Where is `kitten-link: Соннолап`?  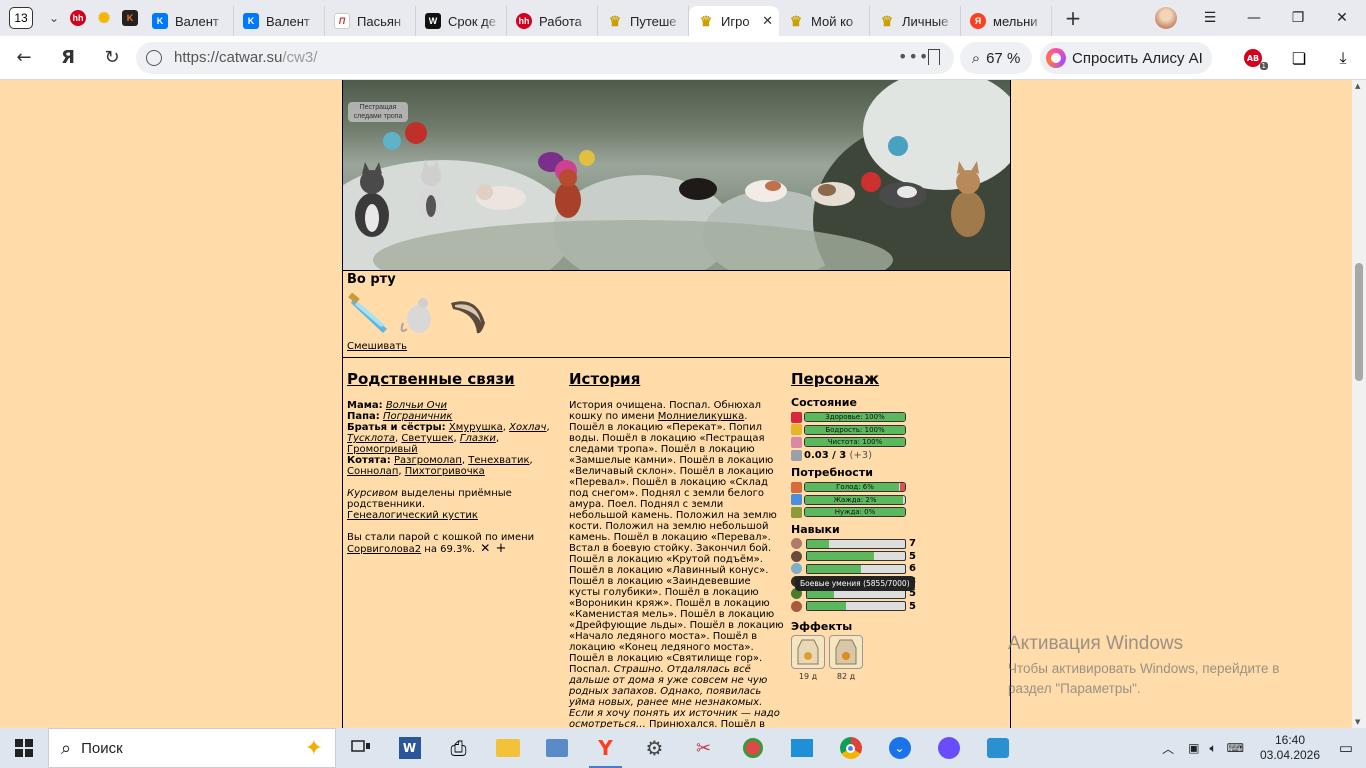 kitten-link: Соннолап is located at coordinates (372, 471).